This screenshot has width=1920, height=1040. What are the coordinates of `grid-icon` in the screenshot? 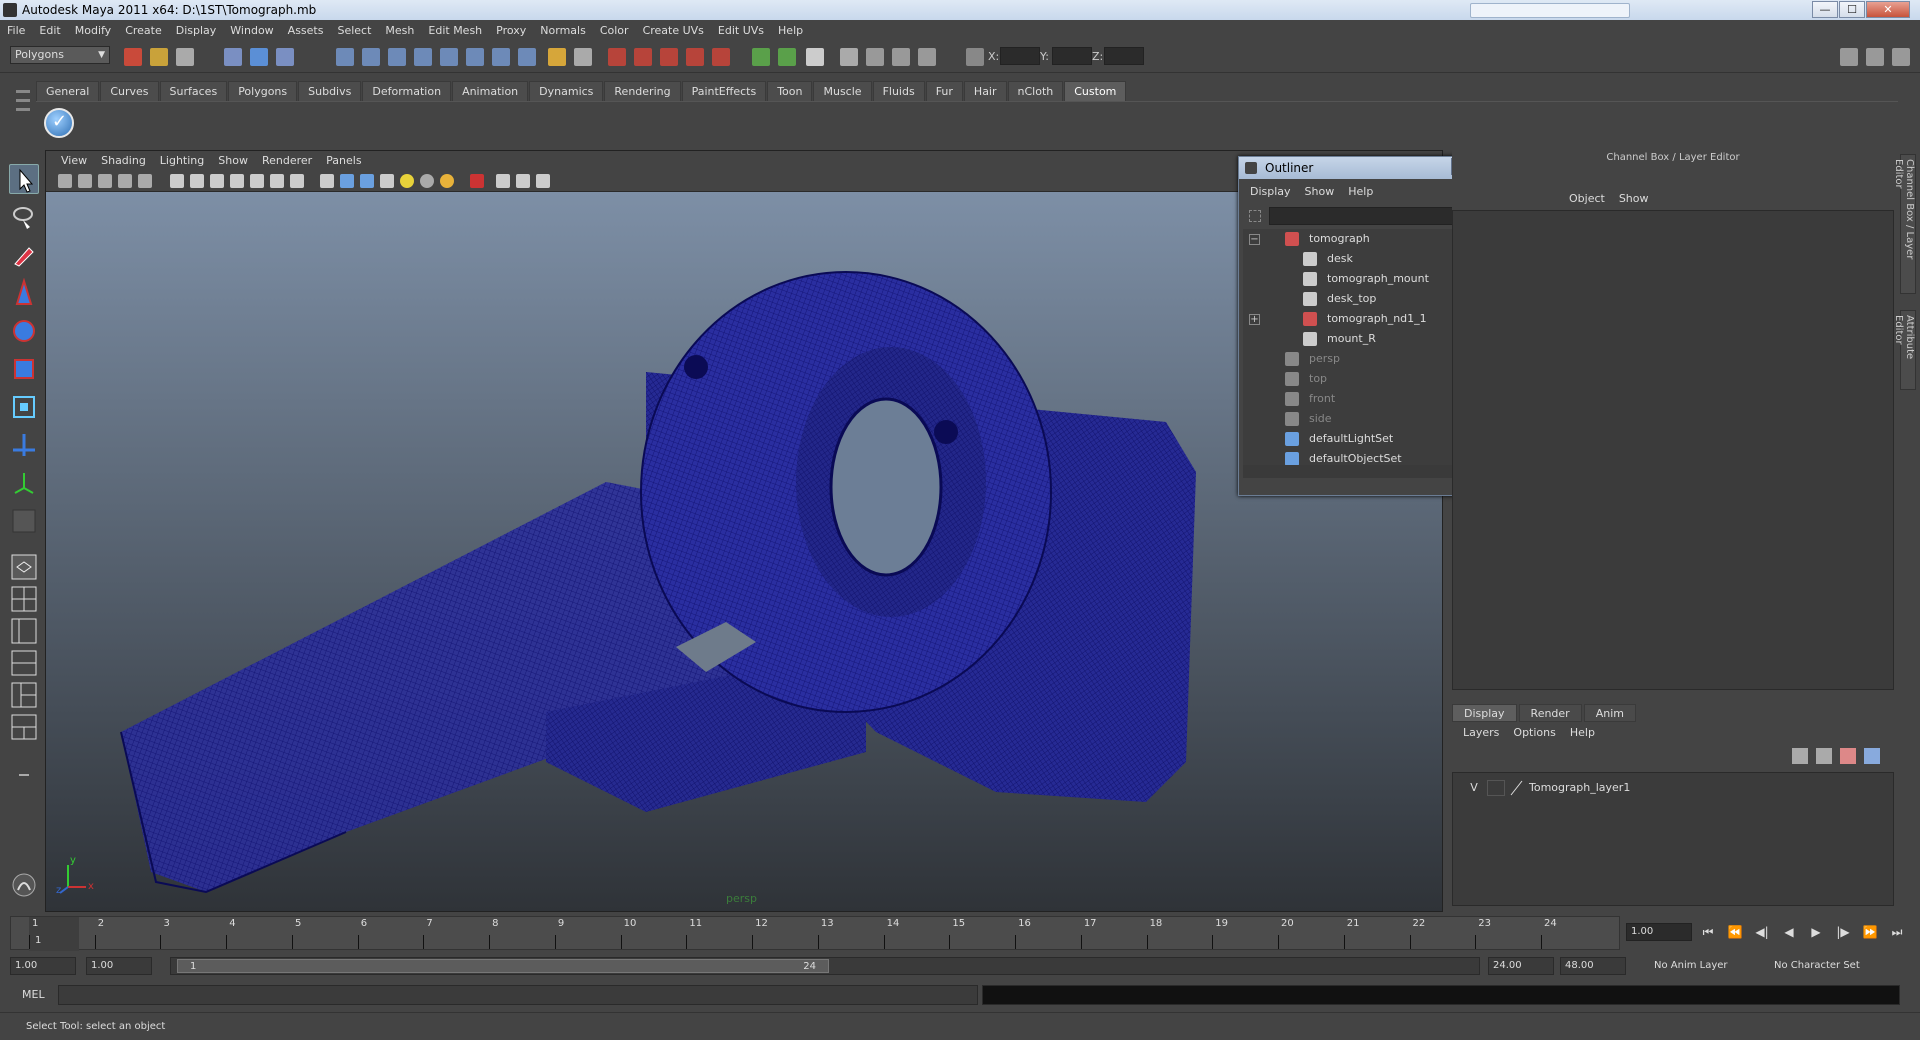 It's located at (177, 181).